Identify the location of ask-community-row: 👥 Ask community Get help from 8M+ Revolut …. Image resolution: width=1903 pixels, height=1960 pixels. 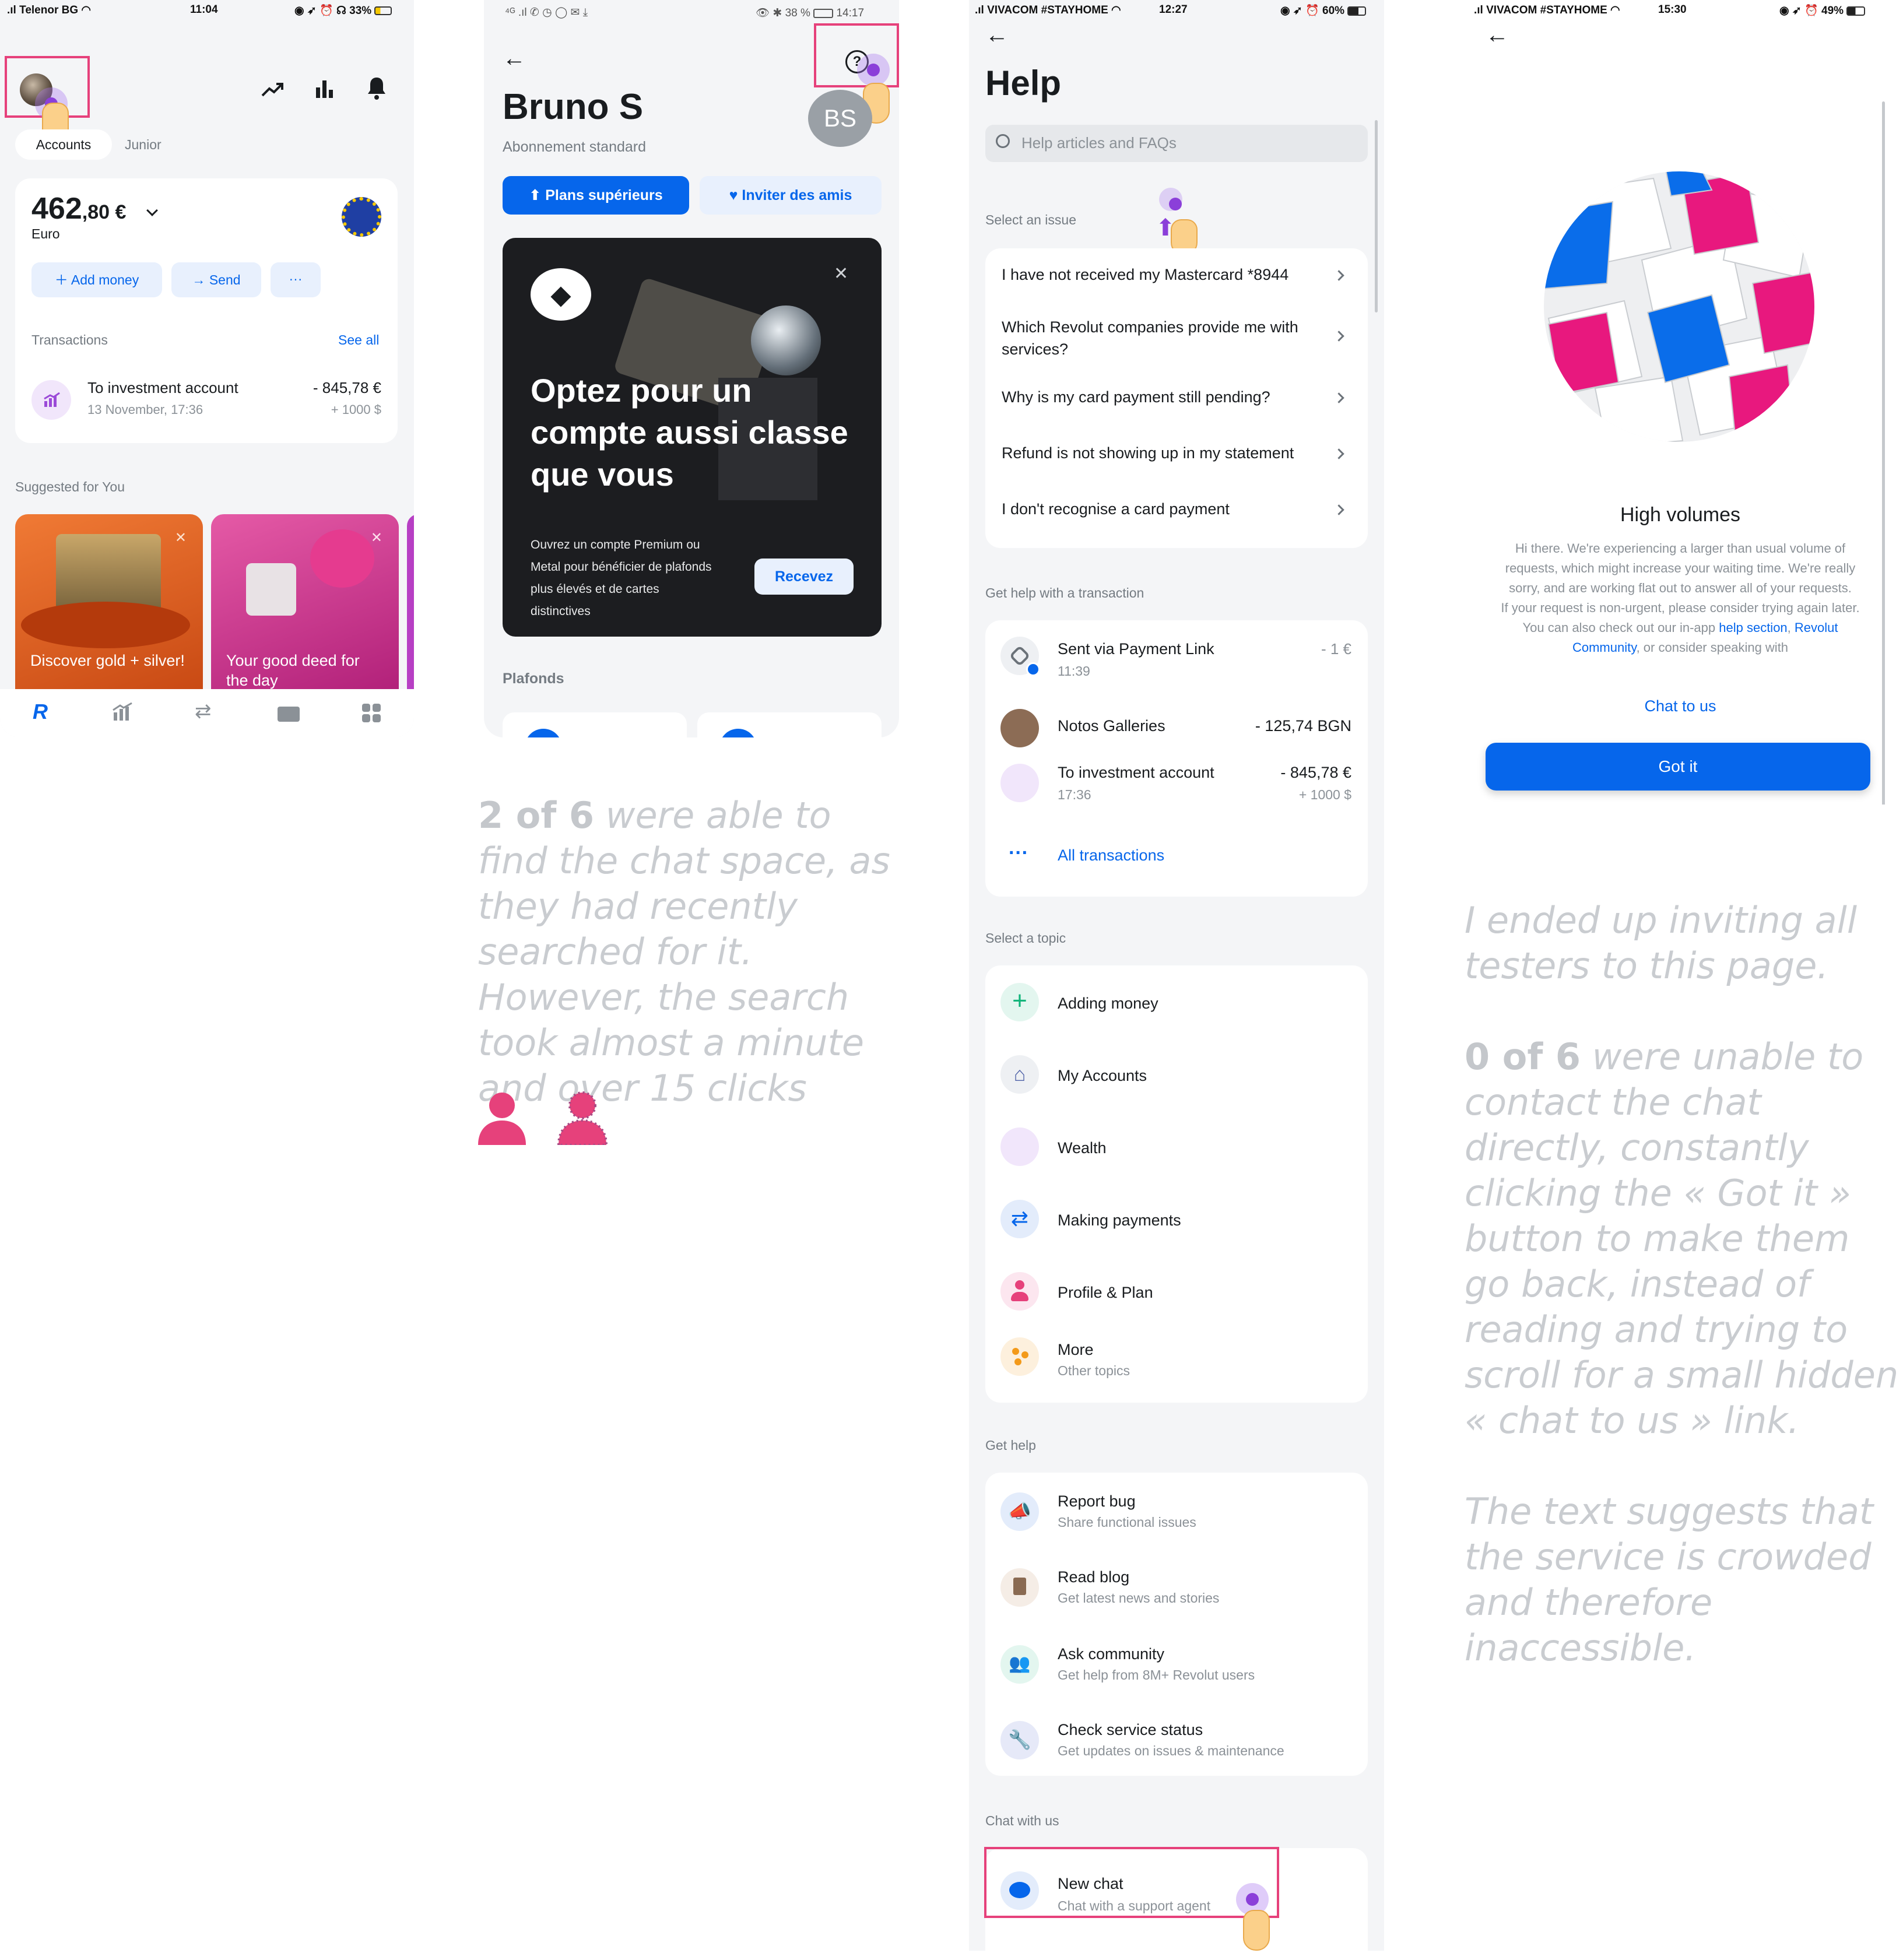
(1176, 1669).